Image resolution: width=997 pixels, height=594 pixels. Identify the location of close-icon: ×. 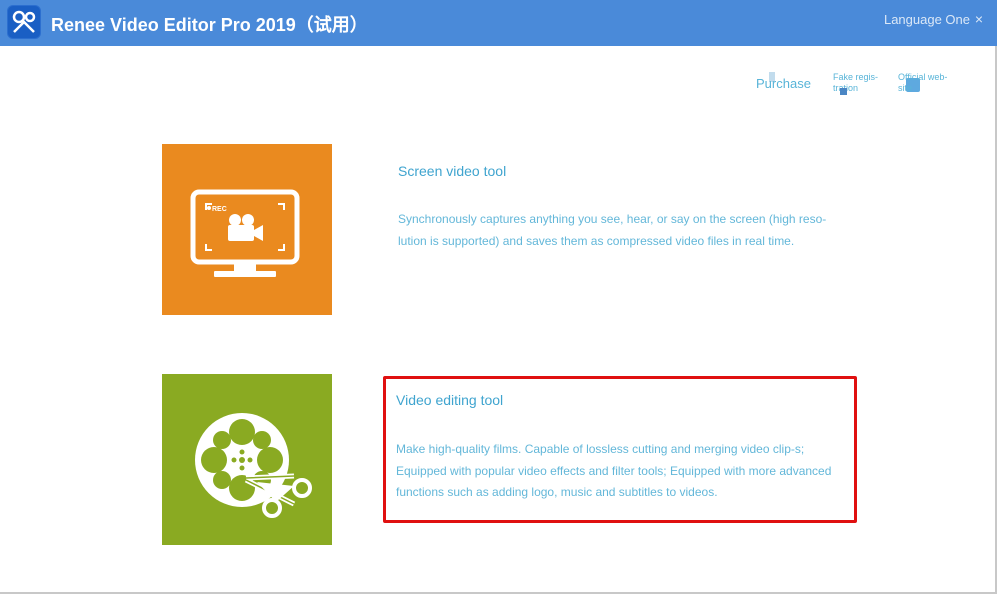
(979, 19).